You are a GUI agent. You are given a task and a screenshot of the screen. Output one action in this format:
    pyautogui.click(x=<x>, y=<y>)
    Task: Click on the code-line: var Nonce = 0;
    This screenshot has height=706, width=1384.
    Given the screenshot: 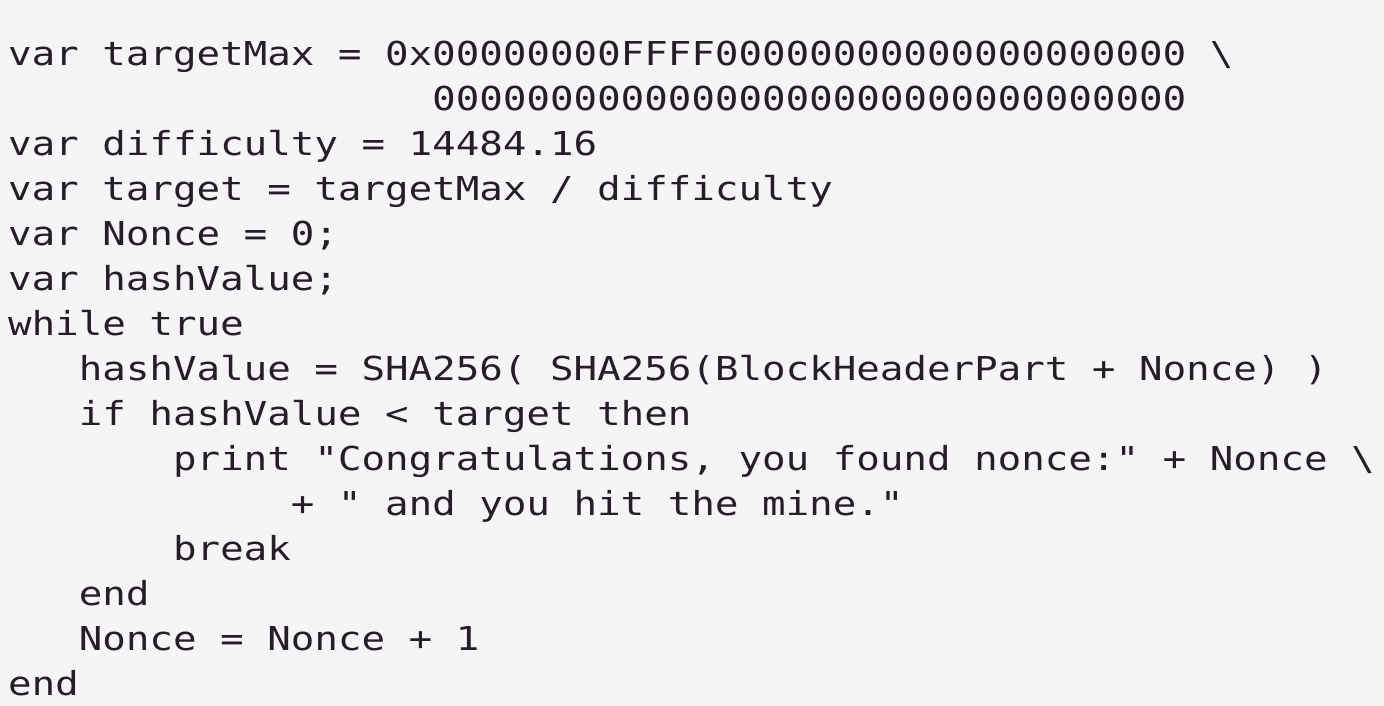 What is the action you would take?
    pyautogui.click(x=173, y=233)
    